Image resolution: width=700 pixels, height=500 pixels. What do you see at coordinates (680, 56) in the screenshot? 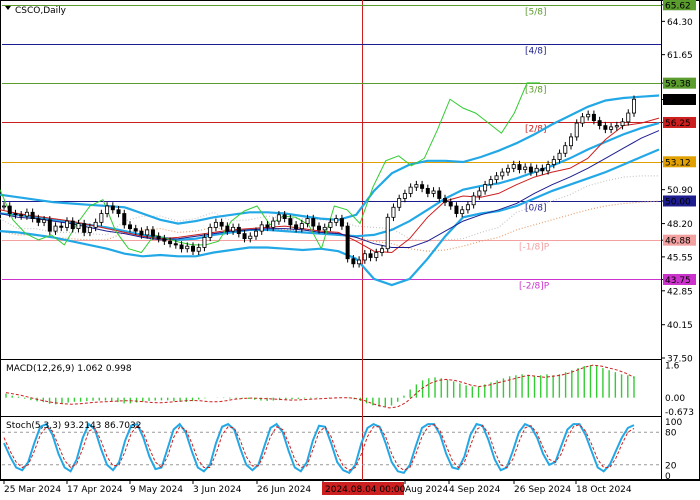
I see `price-tick-label: 61.65` at bounding box center [680, 56].